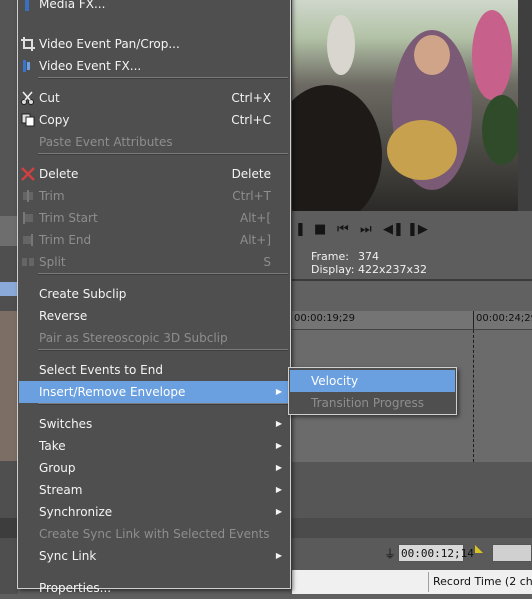 Image resolution: width=532 pixels, height=599 pixels. I want to click on previous-frame-icon: ◀❚, so click(393, 230).